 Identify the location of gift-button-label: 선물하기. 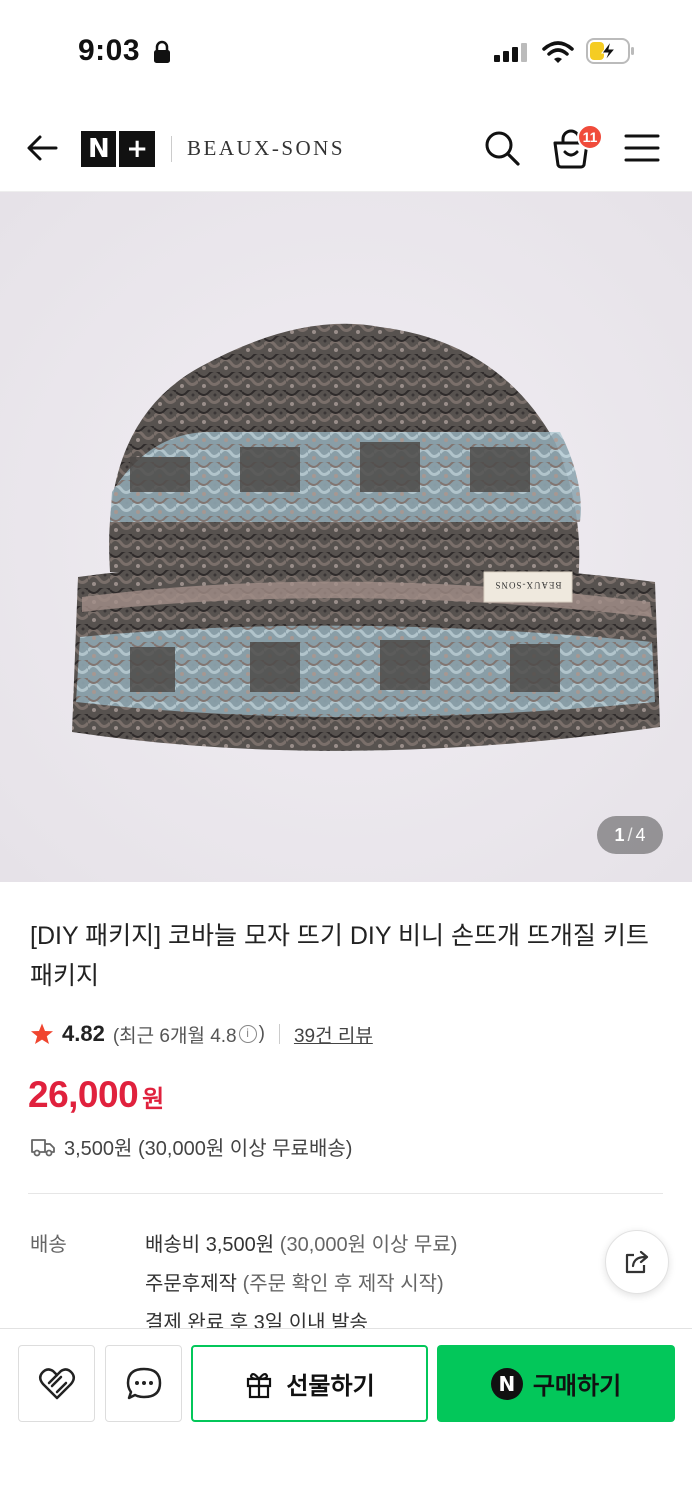
(330, 1386).